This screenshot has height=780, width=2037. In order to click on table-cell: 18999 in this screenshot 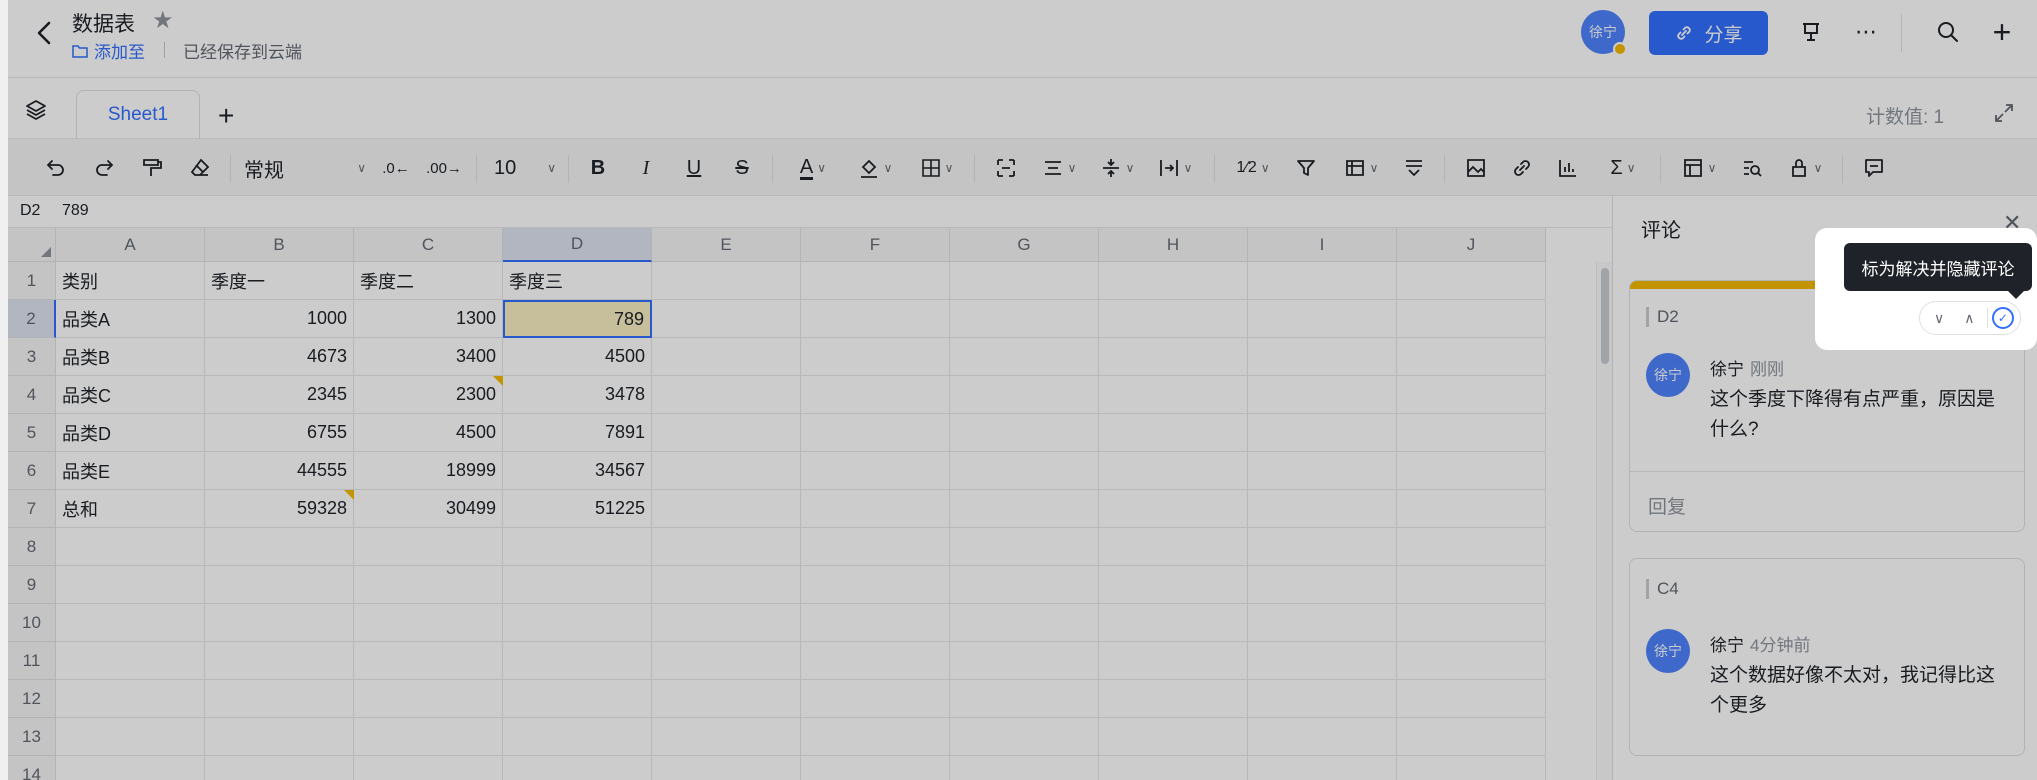, I will do `click(428, 471)`.